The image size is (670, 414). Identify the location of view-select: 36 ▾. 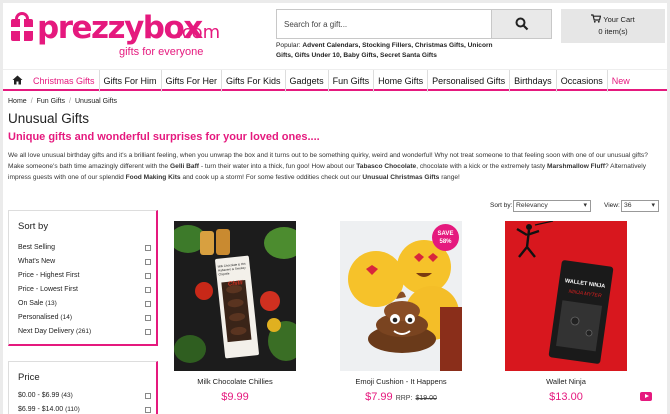
(640, 206).